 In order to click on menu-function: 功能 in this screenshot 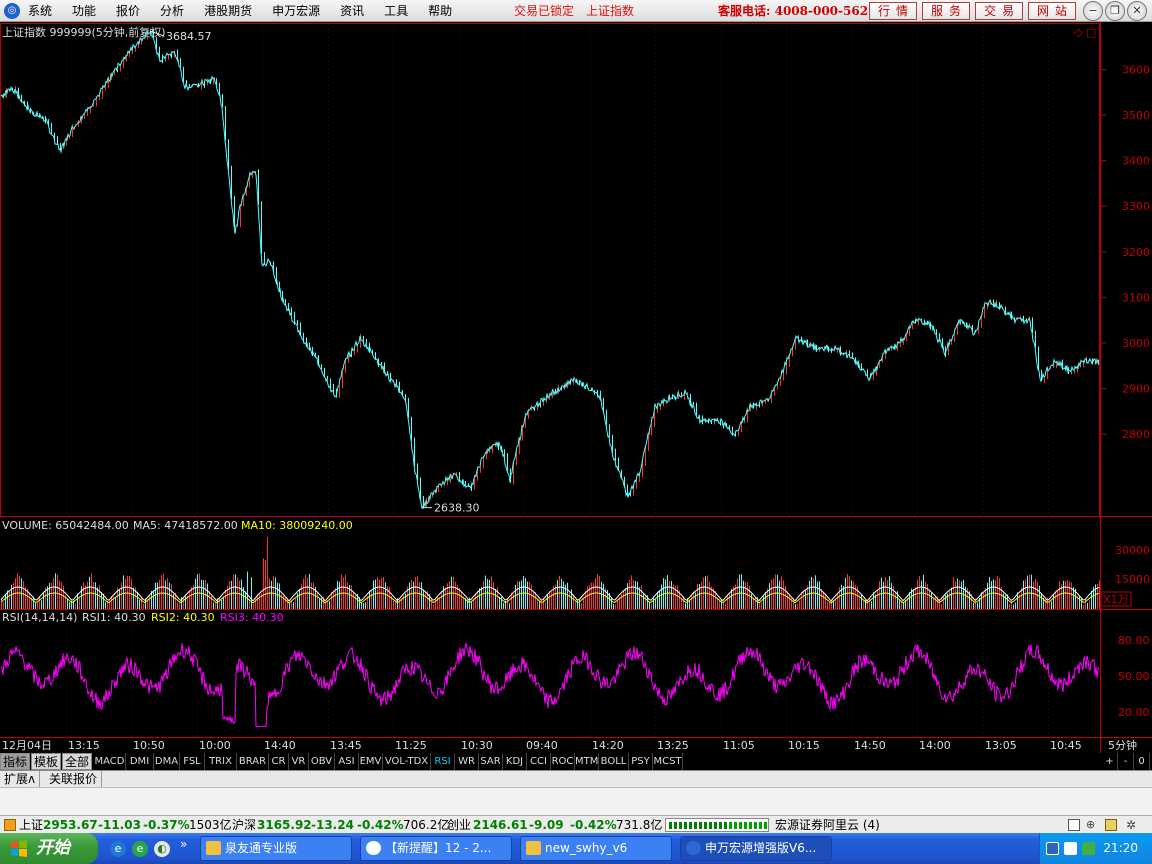, I will do `click(84, 11)`.